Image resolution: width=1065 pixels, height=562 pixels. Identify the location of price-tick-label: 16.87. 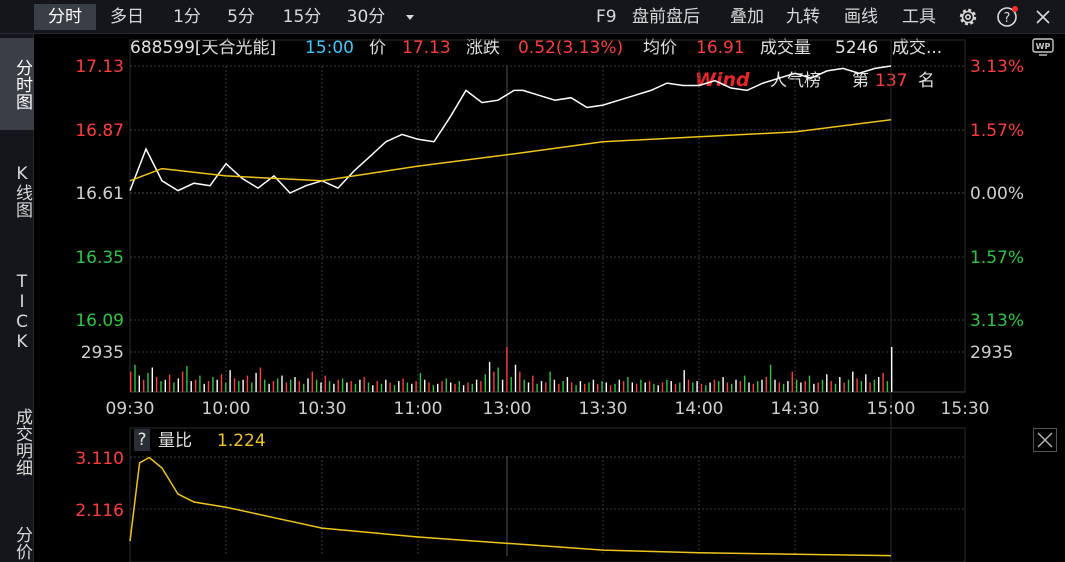
(99, 131).